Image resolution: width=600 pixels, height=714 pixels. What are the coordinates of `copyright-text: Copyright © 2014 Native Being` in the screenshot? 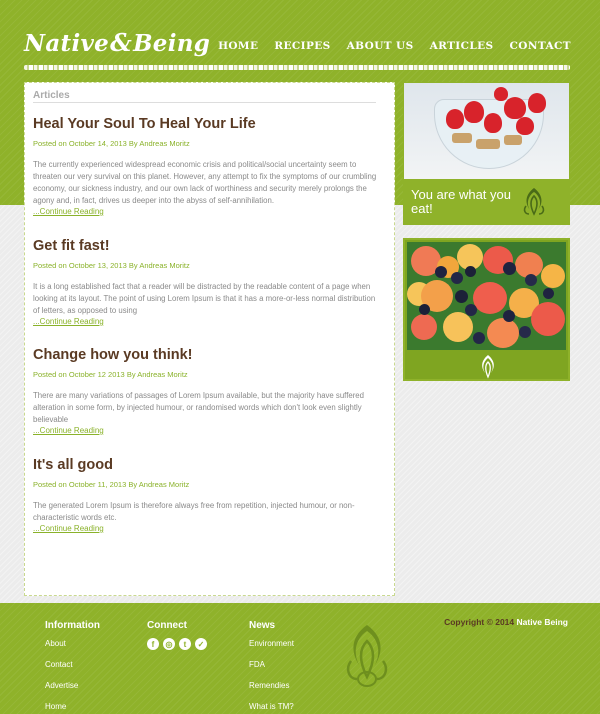 It's located at (506, 622).